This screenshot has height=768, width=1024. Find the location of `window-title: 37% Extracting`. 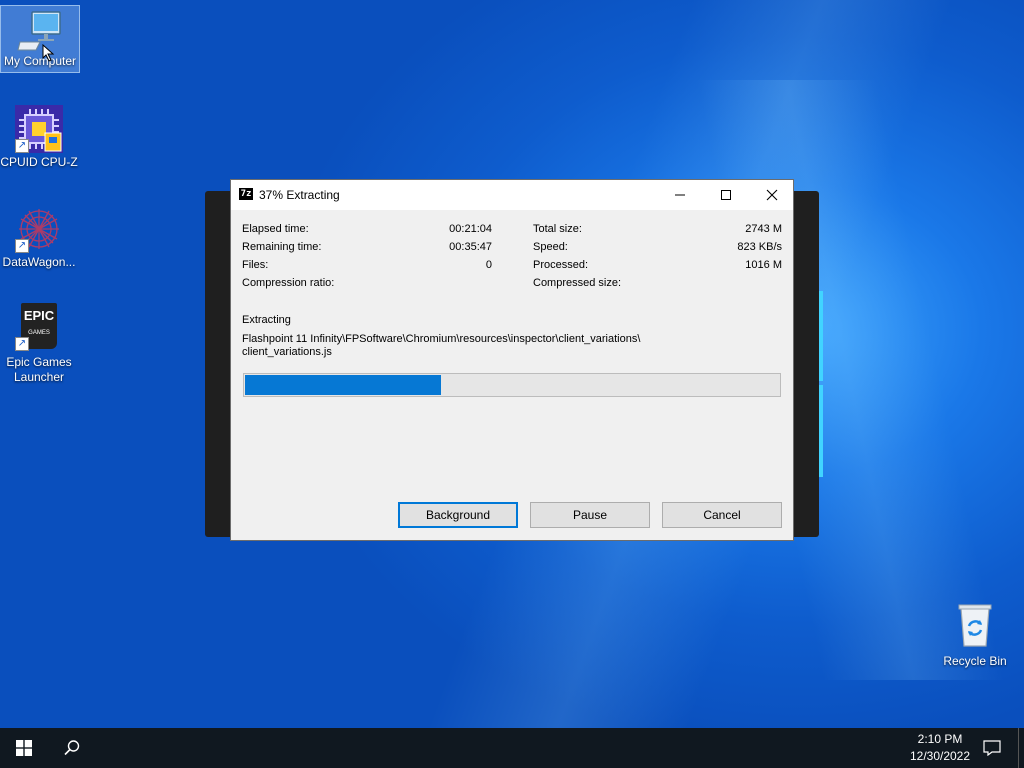

window-title: 37% Extracting is located at coordinates (299, 195).